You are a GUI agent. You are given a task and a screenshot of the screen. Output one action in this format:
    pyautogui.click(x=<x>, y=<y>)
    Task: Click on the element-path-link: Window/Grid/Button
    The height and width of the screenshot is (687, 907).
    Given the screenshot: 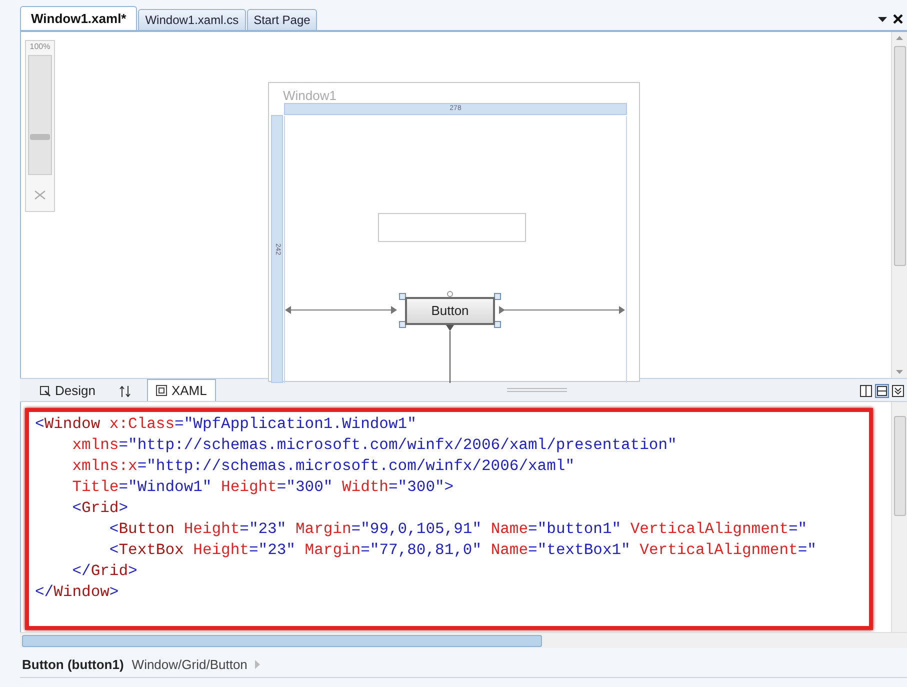 What is the action you would take?
    pyautogui.click(x=190, y=664)
    